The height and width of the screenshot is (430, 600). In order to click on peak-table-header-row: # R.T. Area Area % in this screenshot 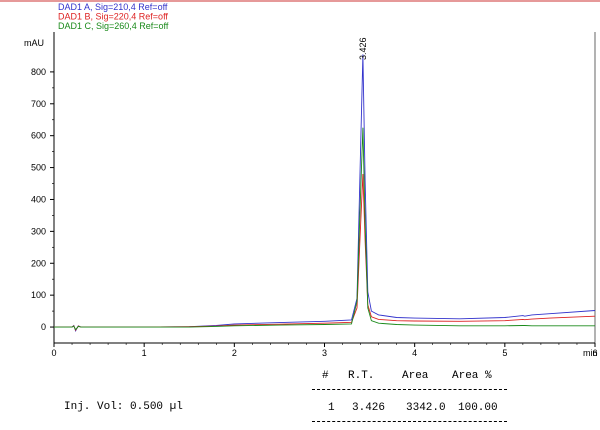, I will do `click(412, 378)`.